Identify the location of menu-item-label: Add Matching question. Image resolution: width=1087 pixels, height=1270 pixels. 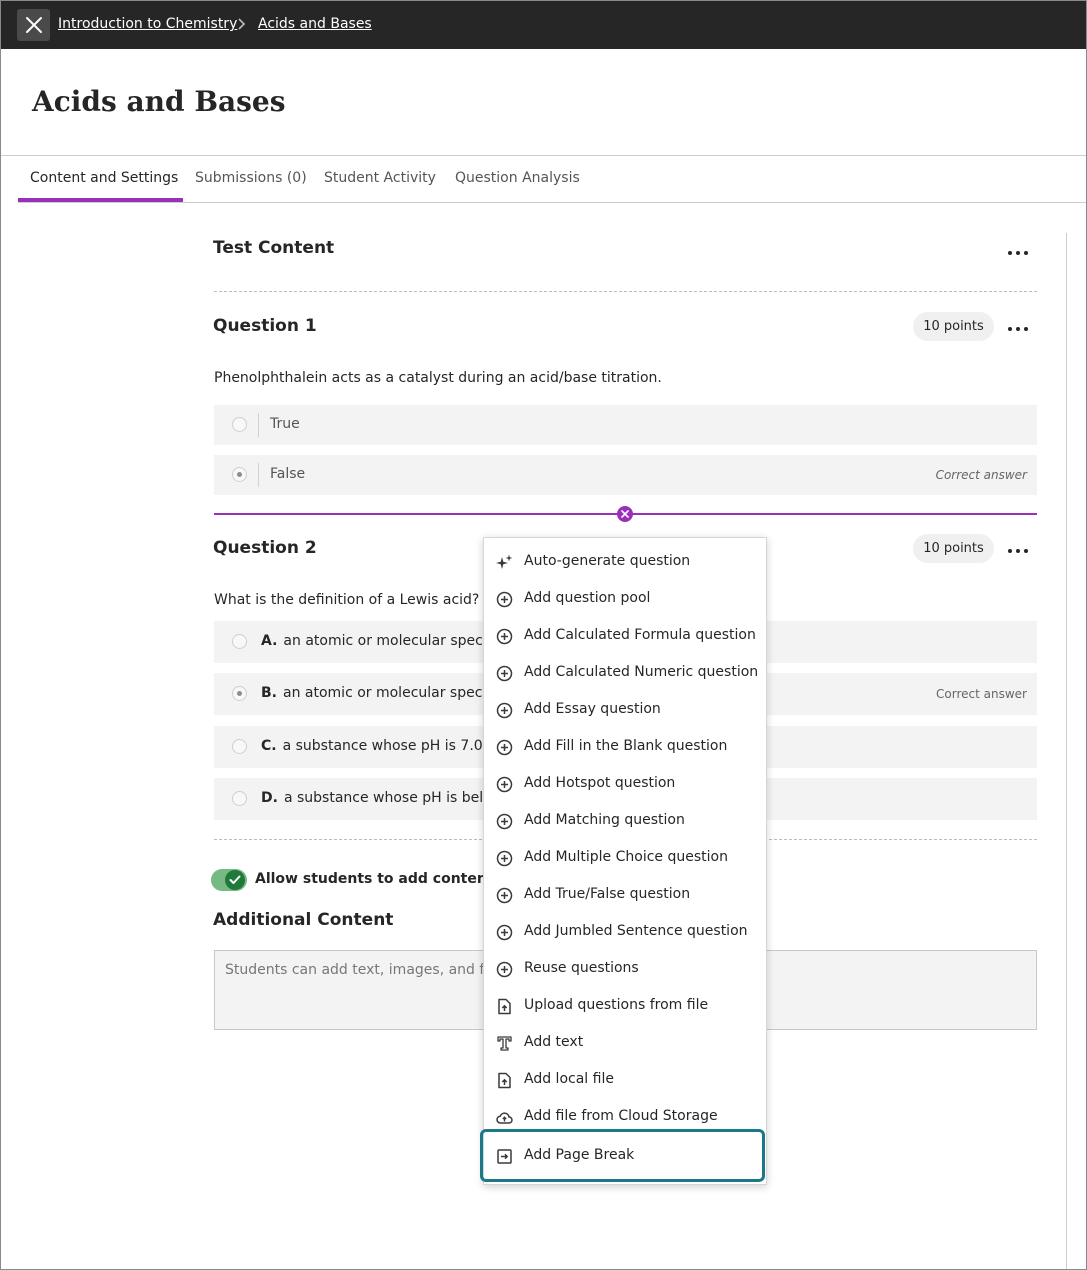
(604, 820).